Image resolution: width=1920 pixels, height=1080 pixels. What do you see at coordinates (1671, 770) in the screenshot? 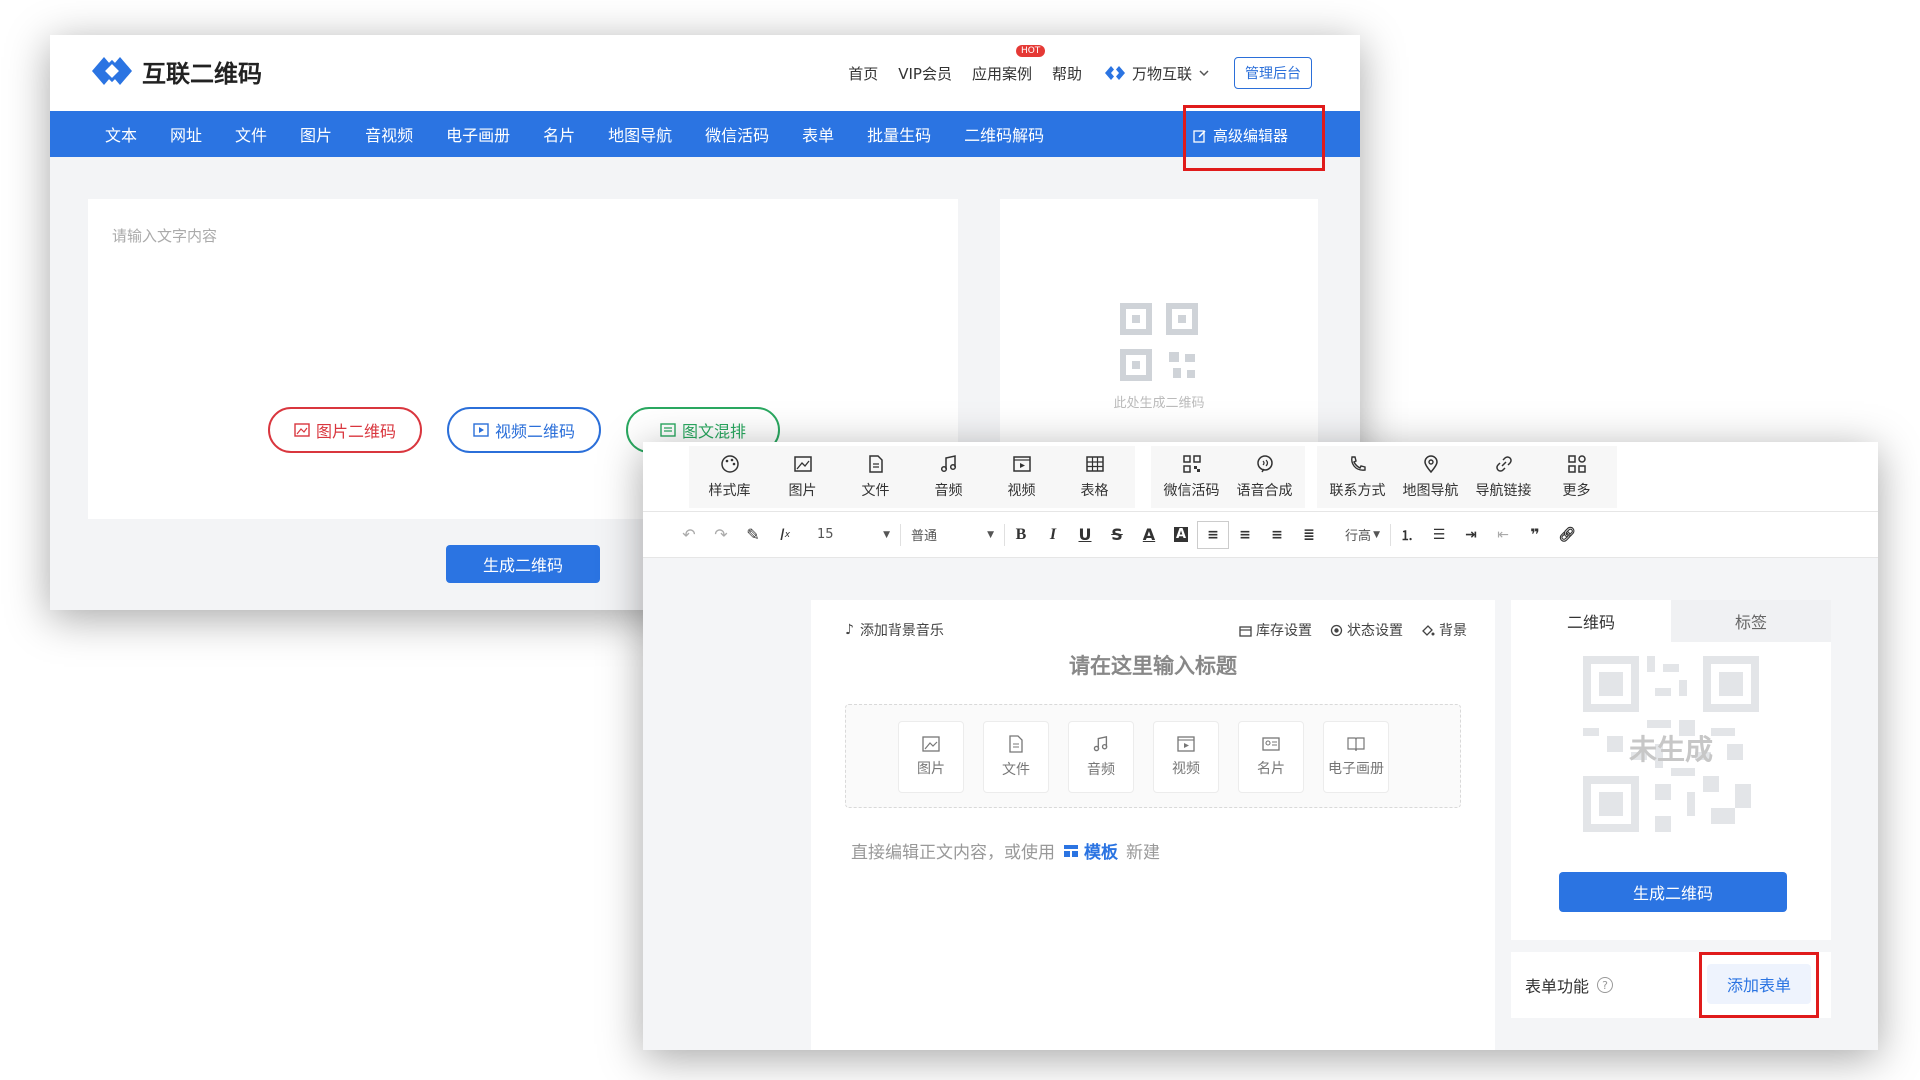
I see `qr-side-panel: 二维码 标签 未生成 生成二维码` at bounding box center [1671, 770].